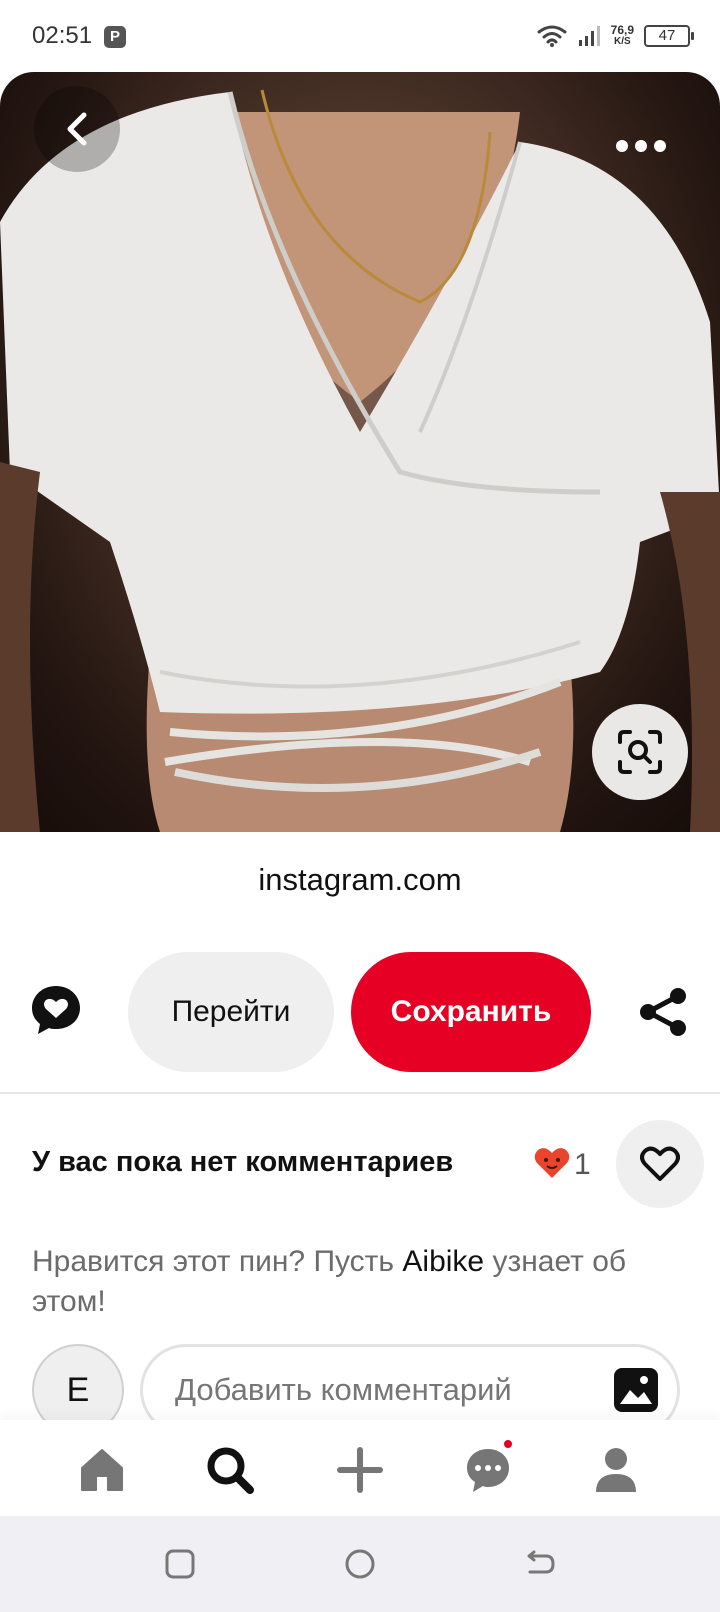 This screenshot has width=720, height=1612. I want to click on nav-create, so click(360, 1470).